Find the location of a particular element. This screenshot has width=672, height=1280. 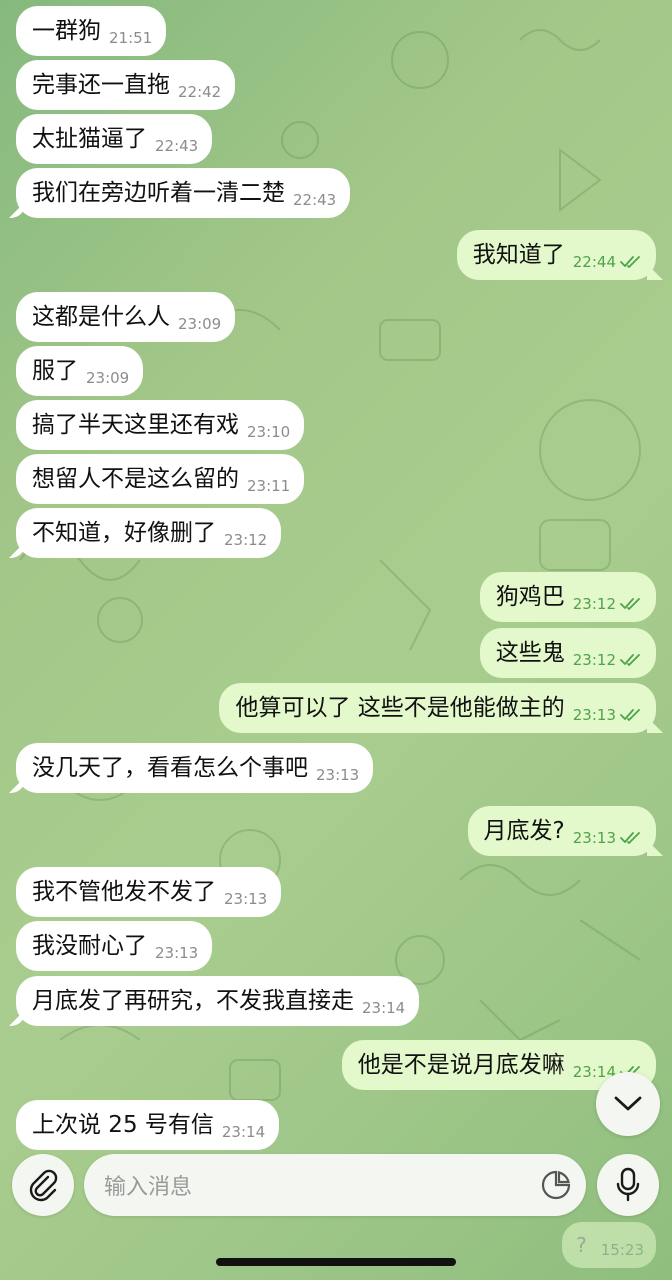

chevron-down-icon is located at coordinates (628, 1103).